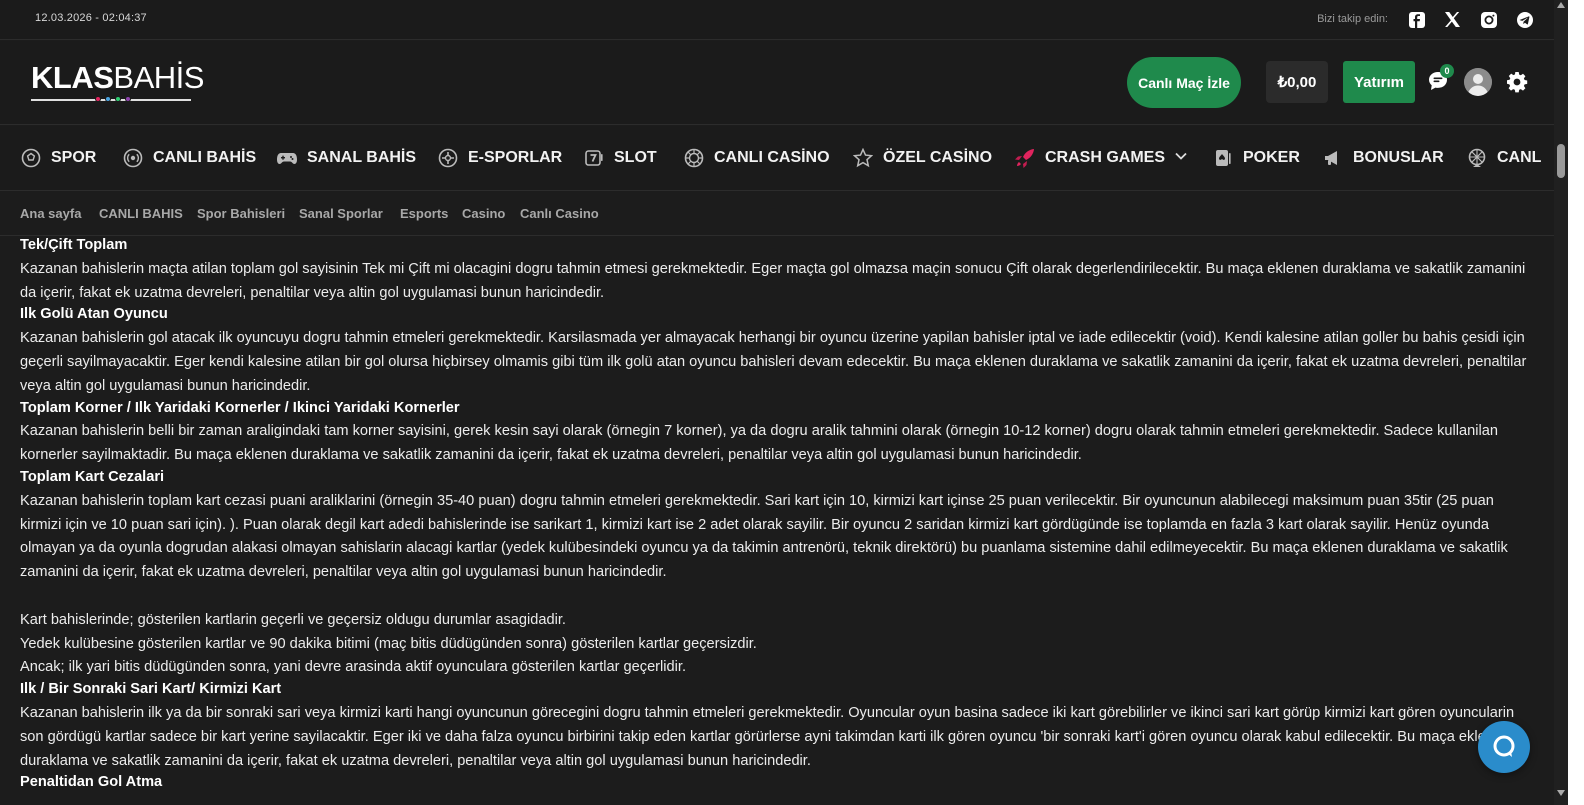 The image size is (1584, 805). I want to click on nav-item-canli-bahis: CANLI BAHİS, so click(189, 158).